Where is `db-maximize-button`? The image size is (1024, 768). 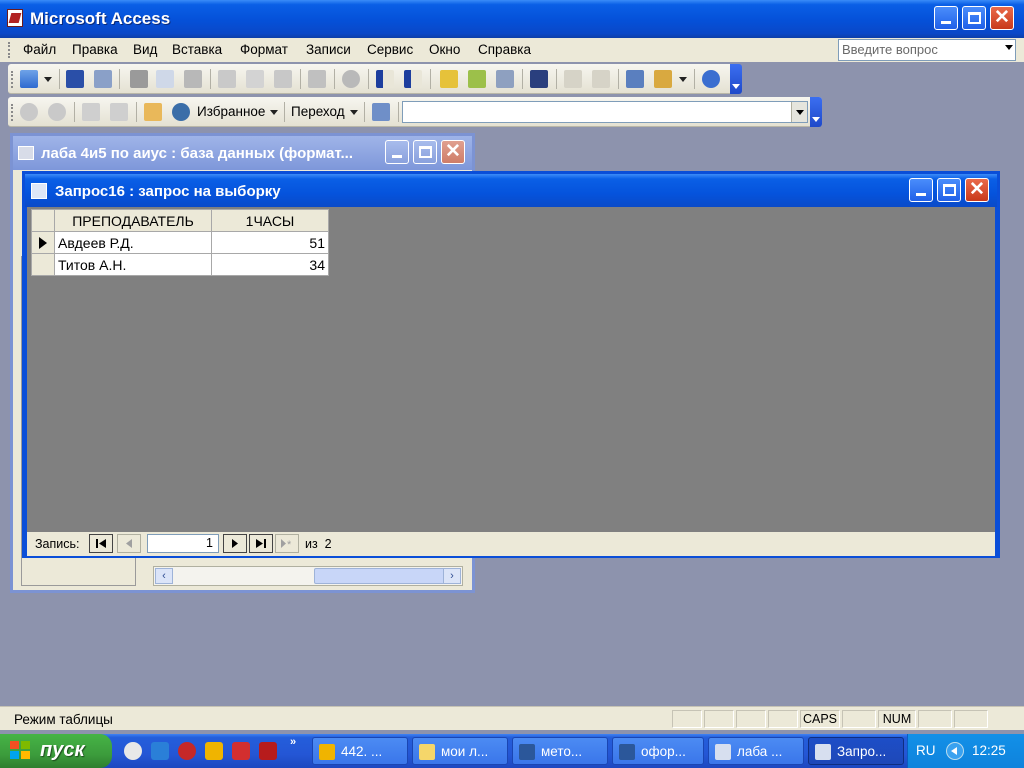 db-maximize-button is located at coordinates (425, 152).